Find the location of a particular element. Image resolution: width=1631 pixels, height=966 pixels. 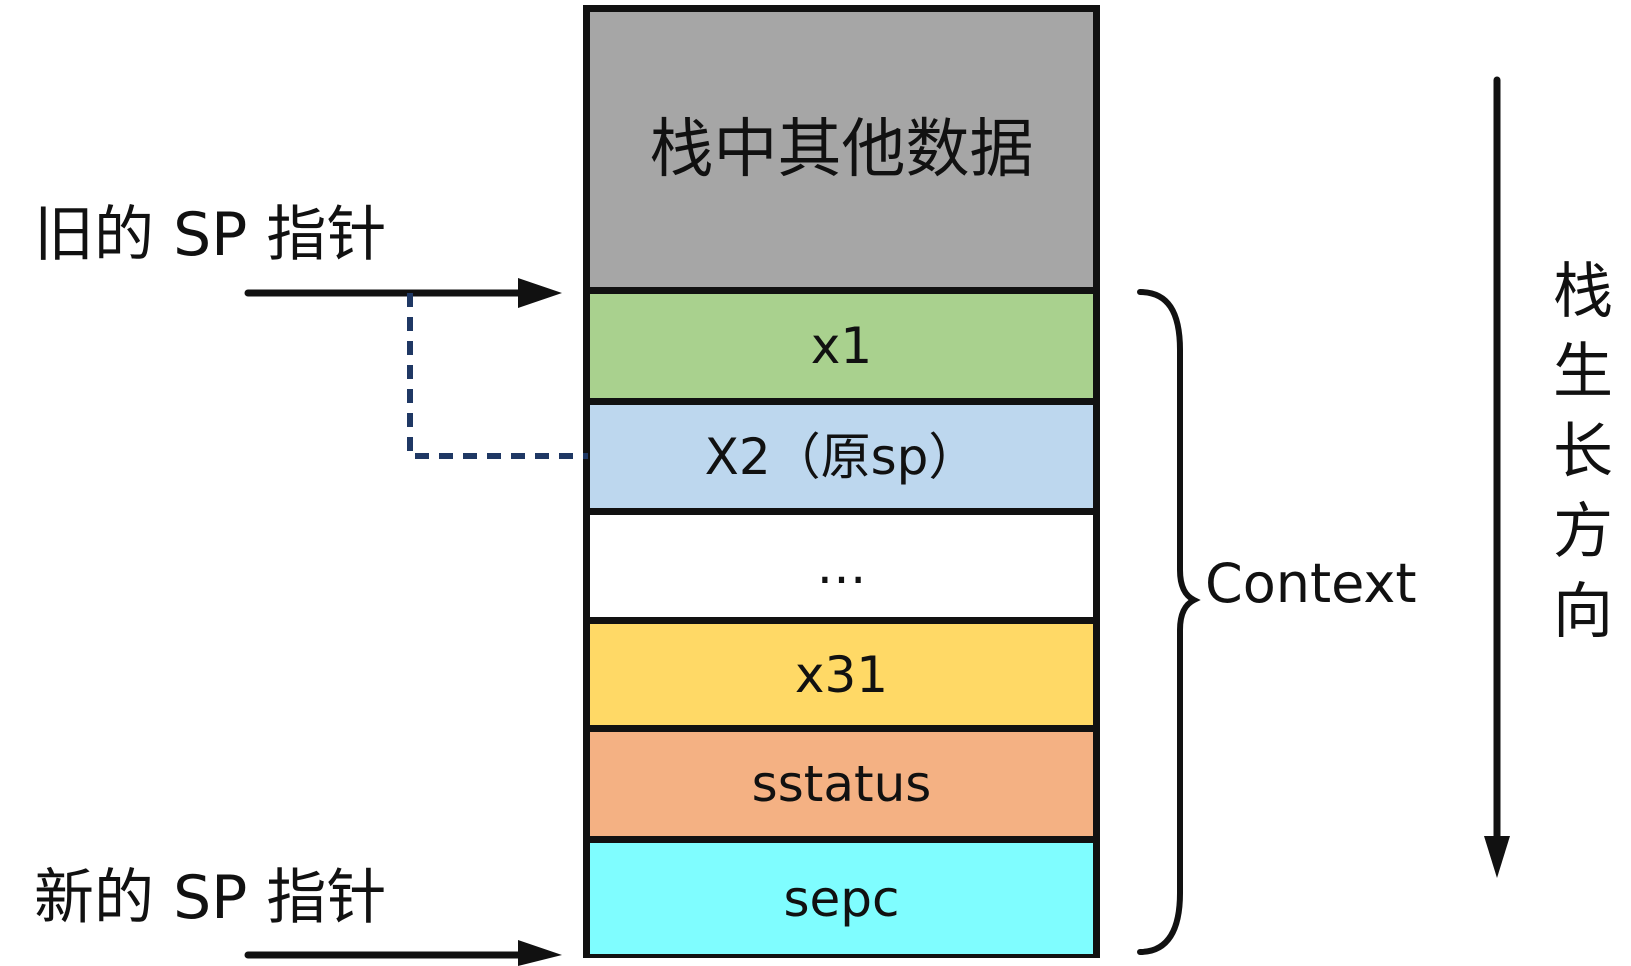

new-sp-arrow is located at coordinates (403, 953).